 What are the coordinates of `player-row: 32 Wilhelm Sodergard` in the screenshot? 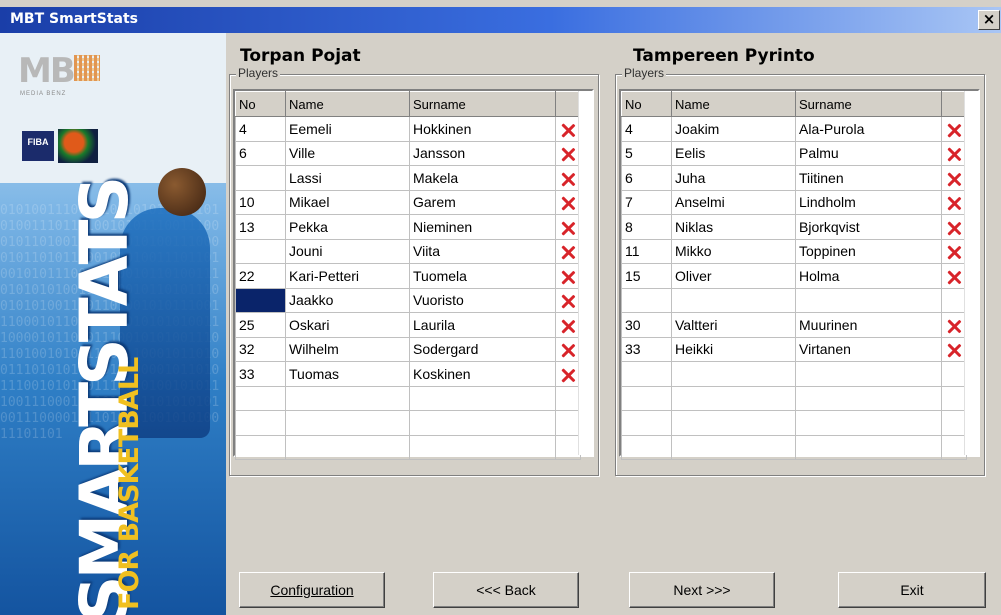 It's located at (408, 349).